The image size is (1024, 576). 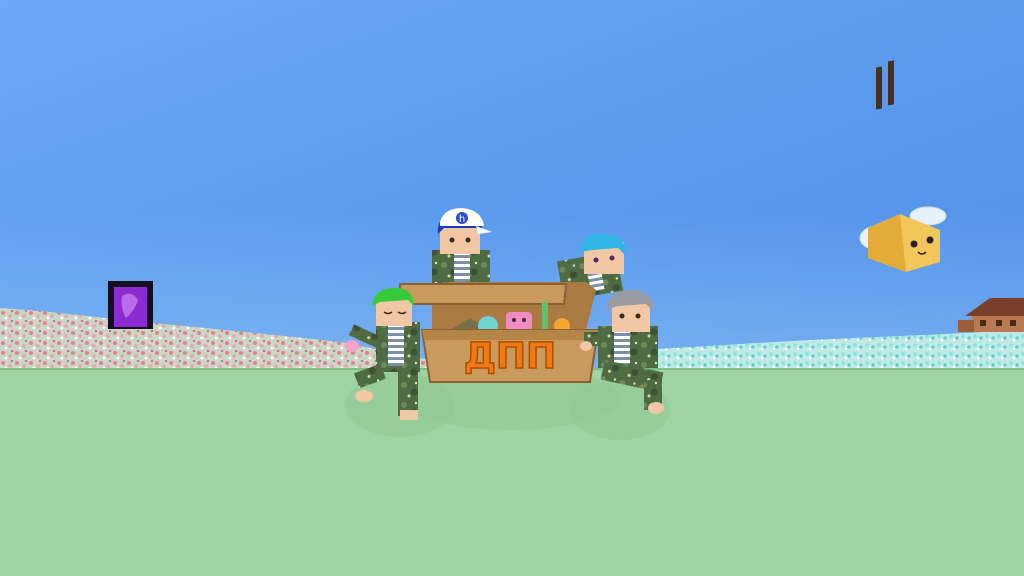 What do you see at coordinates (462, 219) in the screenshot?
I see `svg-text: h` at bounding box center [462, 219].